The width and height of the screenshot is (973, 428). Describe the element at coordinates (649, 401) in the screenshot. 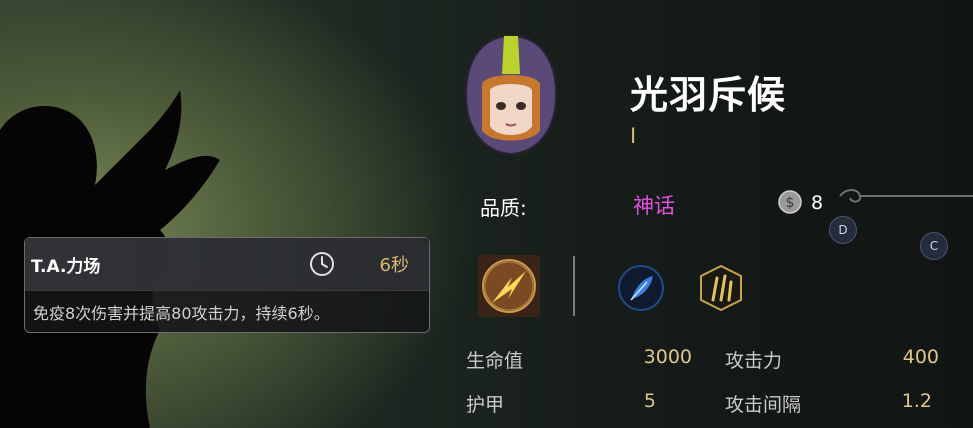

I see `armor-value: 5` at that location.